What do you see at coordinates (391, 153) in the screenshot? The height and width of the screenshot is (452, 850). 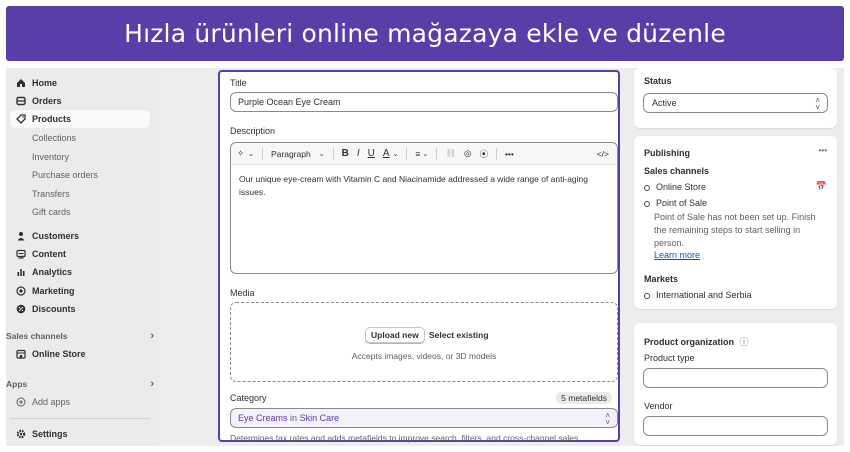 I see `text-color-button: A ⌄` at bounding box center [391, 153].